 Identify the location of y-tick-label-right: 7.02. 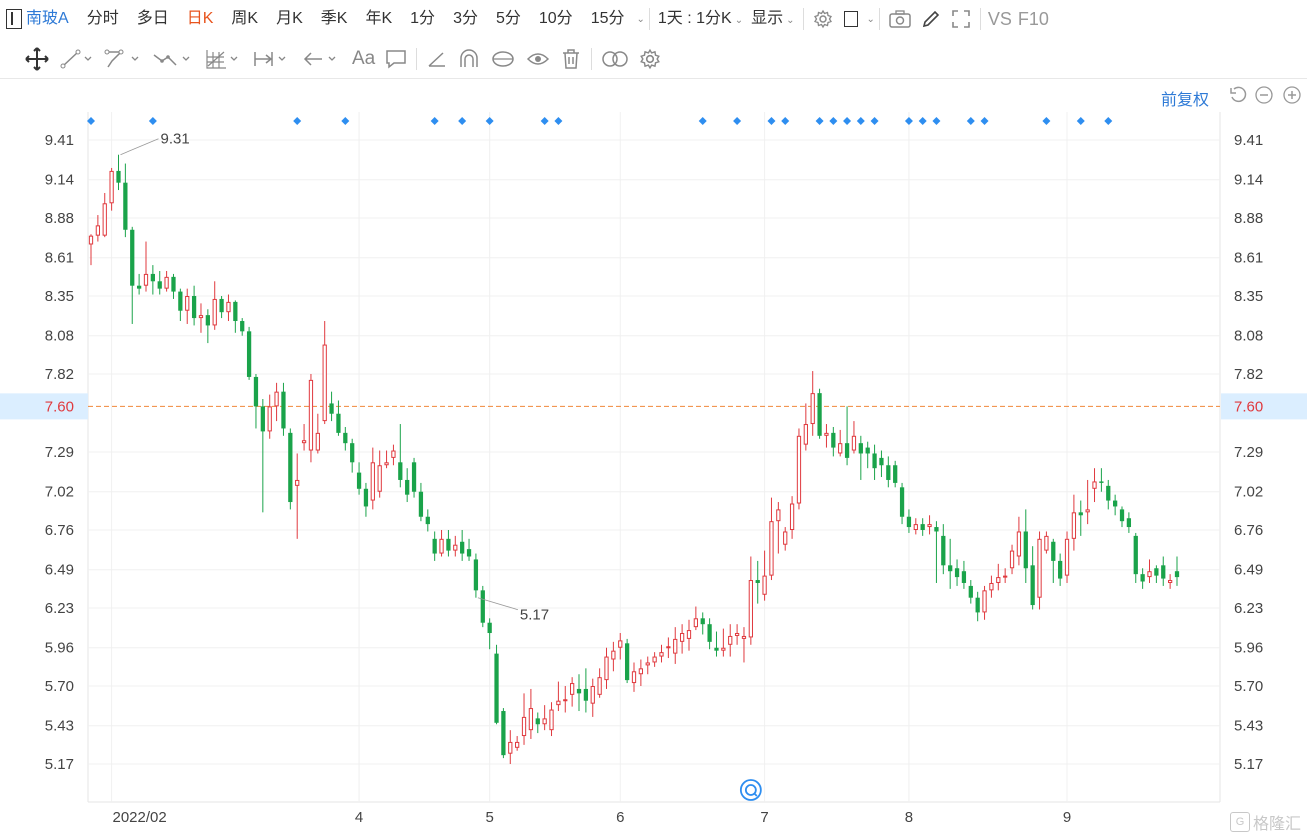
(1248, 492).